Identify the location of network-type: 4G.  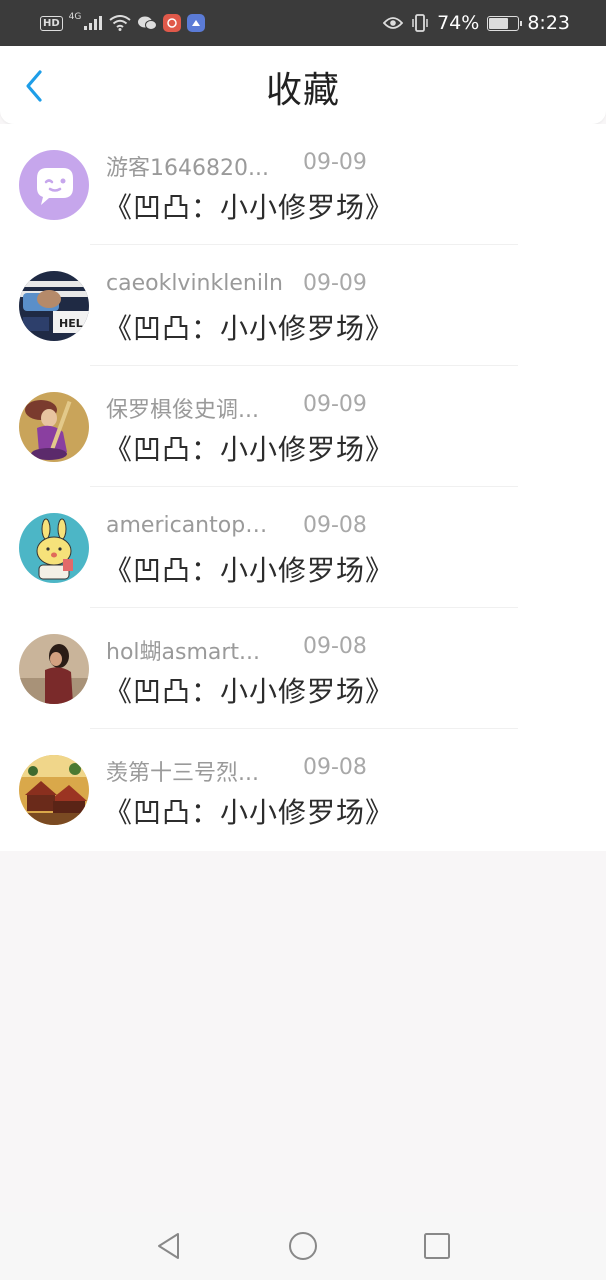
(75, 17).